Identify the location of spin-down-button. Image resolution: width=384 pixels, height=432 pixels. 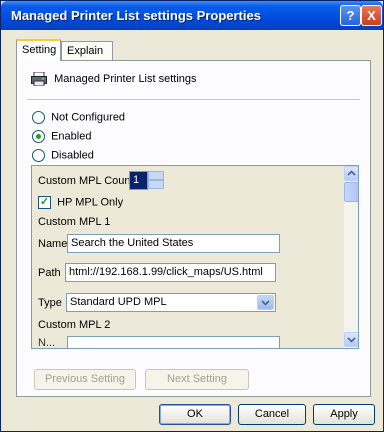
(156, 184).